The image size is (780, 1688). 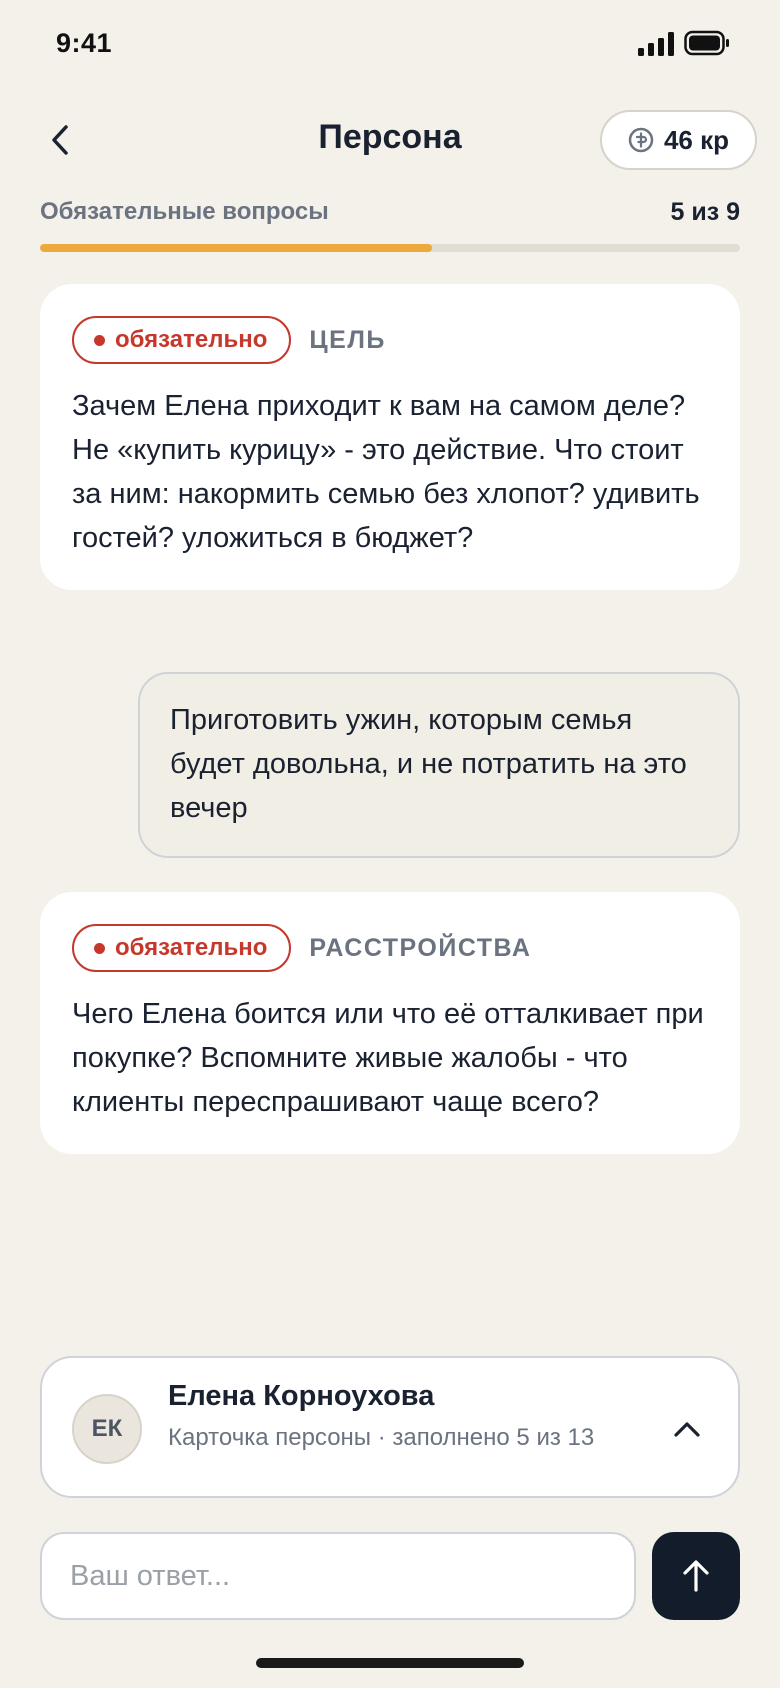 I want to click on answer-input, so click(x=338, y=1576).